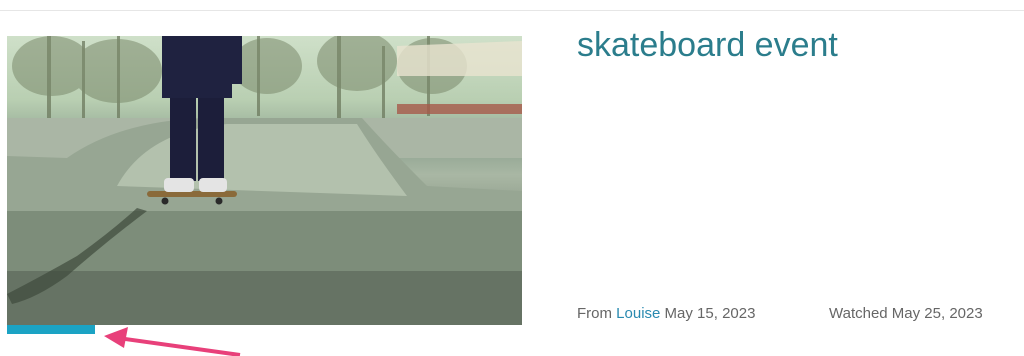  I want to click on watched-date: Watched May 25, 2023, so click(906, 313).